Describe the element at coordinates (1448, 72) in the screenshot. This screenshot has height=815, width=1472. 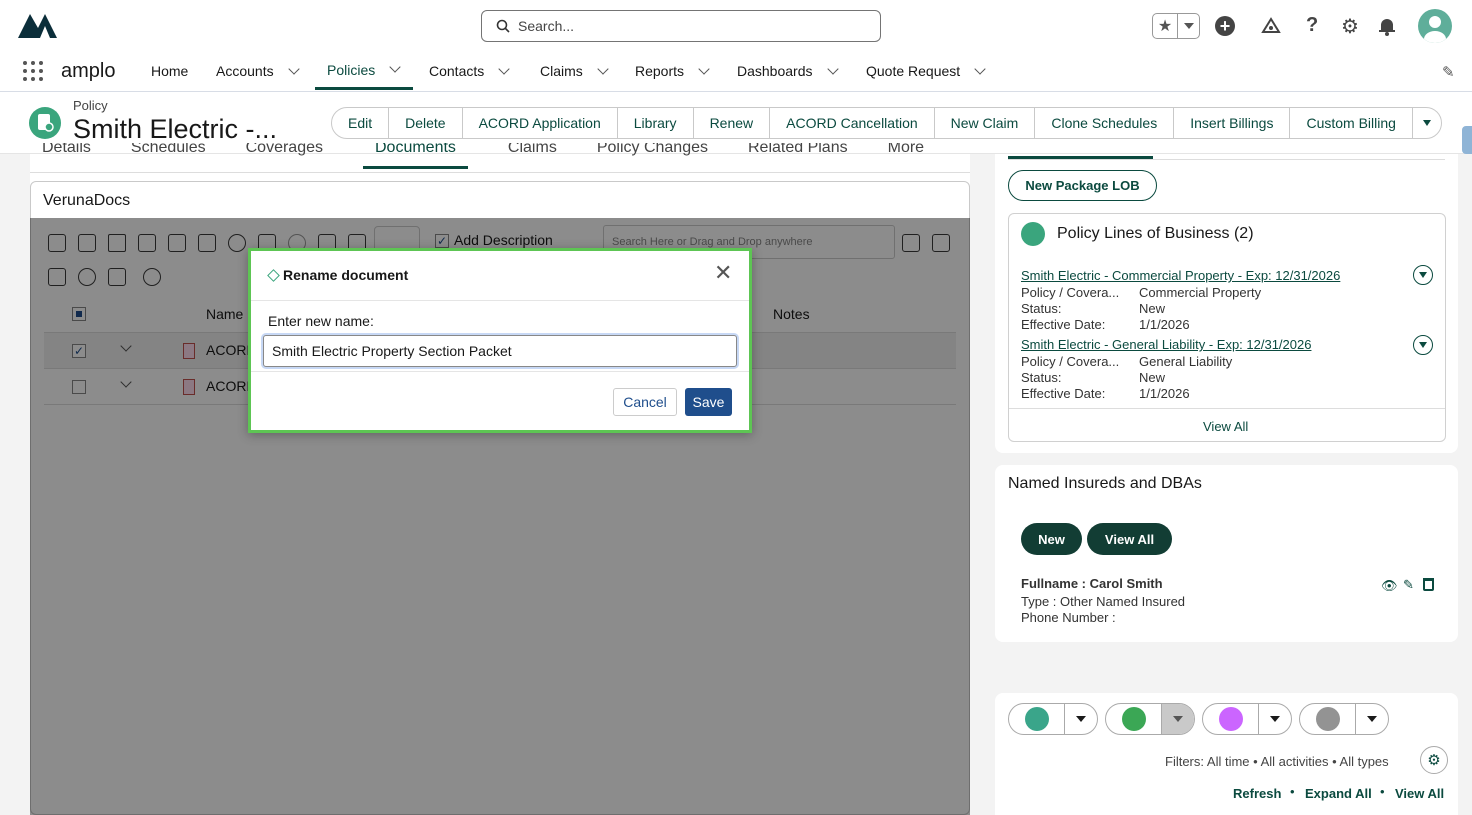
I see `edit-nav-icon: ✎` at that location.